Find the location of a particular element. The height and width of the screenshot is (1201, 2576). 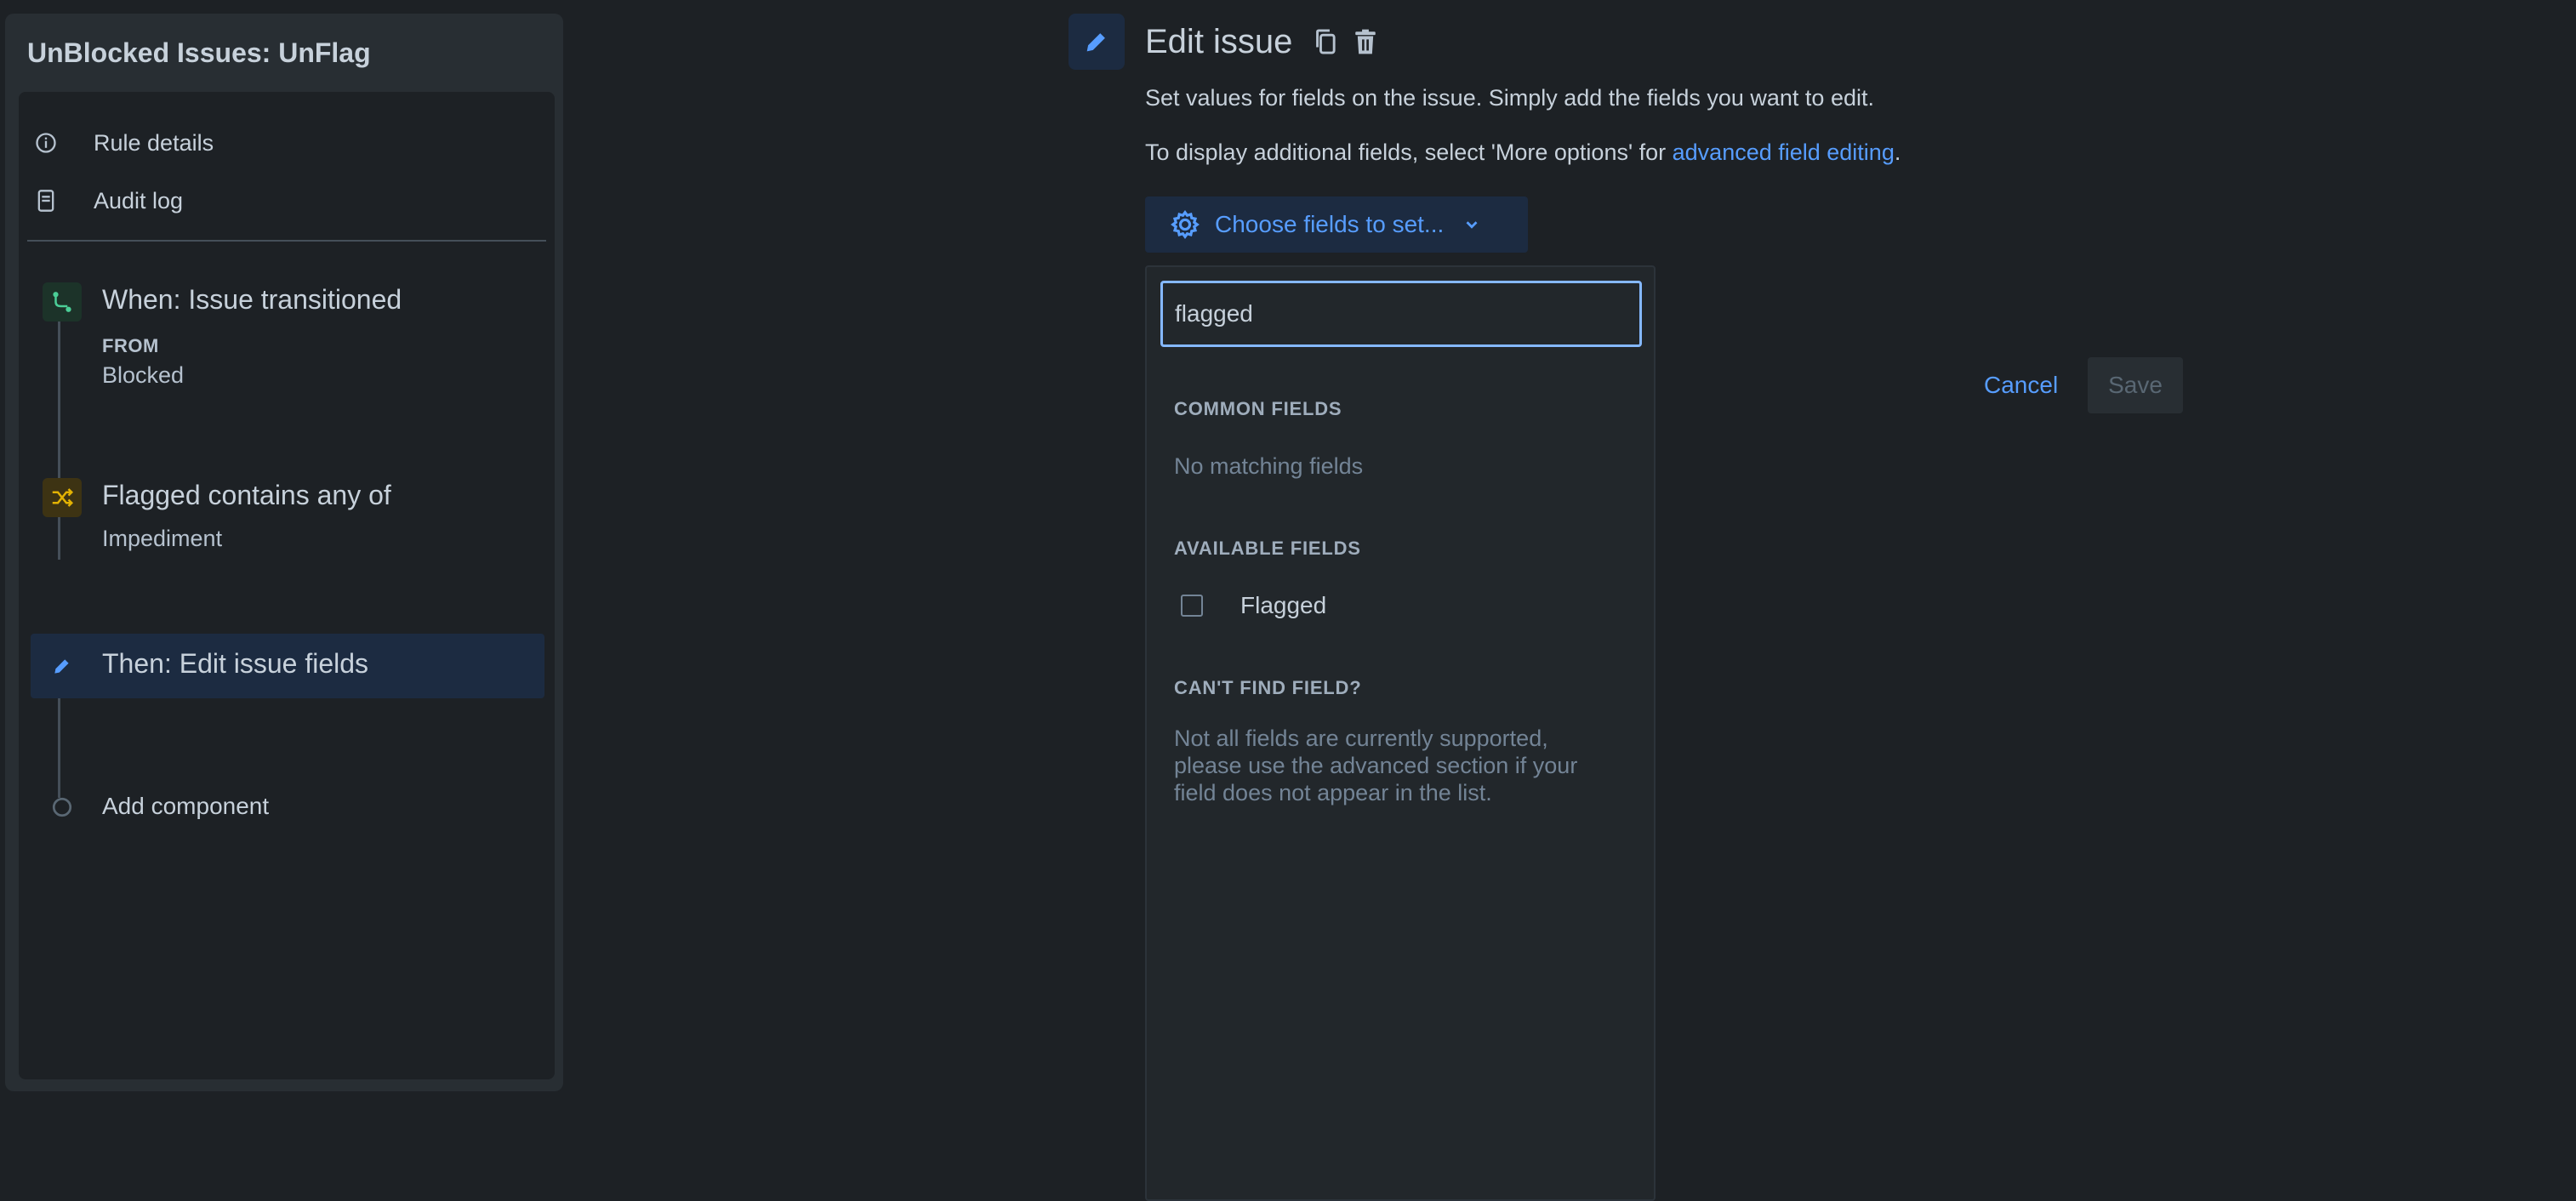

cant-find-line: field does not appear in the list. is located at coordinates (1333, 792).